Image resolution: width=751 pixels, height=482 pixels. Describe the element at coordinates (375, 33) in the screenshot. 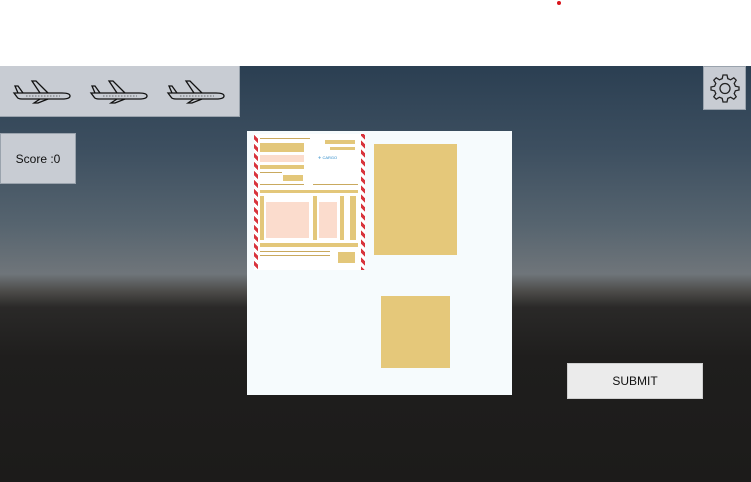

I see `top-bar` at that location.